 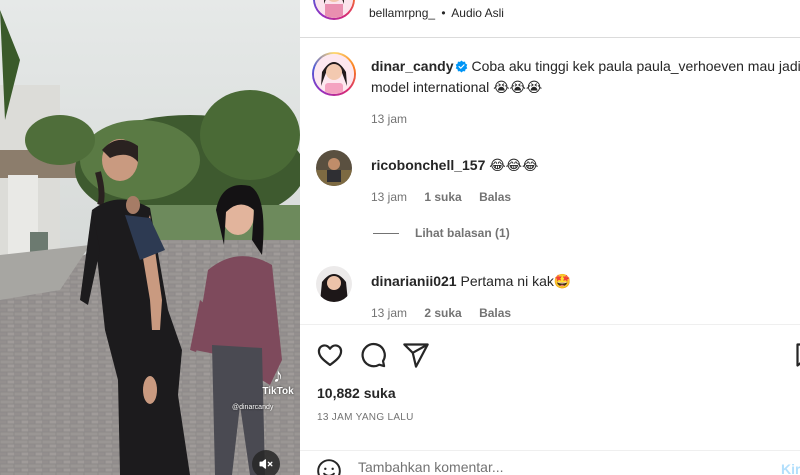 What do you see at coordinates (329, 466) in the screenshot?
I see `emoji-icon` at bounding box center [329, 466].